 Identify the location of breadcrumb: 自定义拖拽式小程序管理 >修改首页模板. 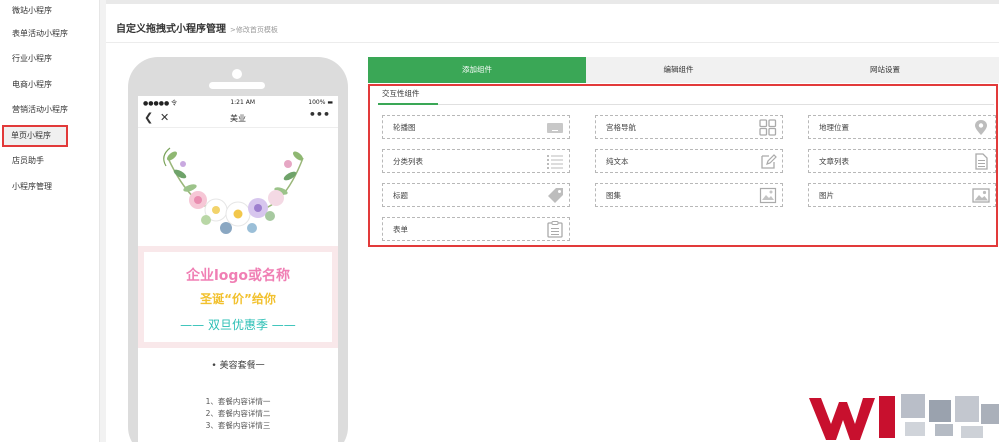
(197, 27).